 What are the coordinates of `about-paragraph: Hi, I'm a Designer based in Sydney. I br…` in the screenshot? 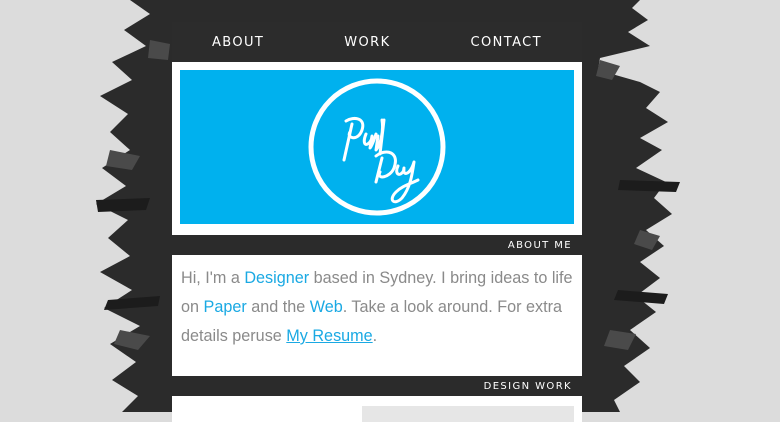 It's located at (378, 307).